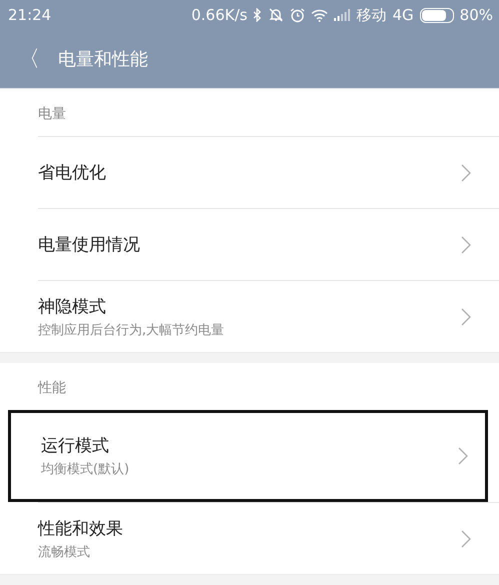 The height and width of the screenshot is (585, 499). Describe the element at coordinates (52, 114) in the screenshot. I see `section-title: 电量` at that location.